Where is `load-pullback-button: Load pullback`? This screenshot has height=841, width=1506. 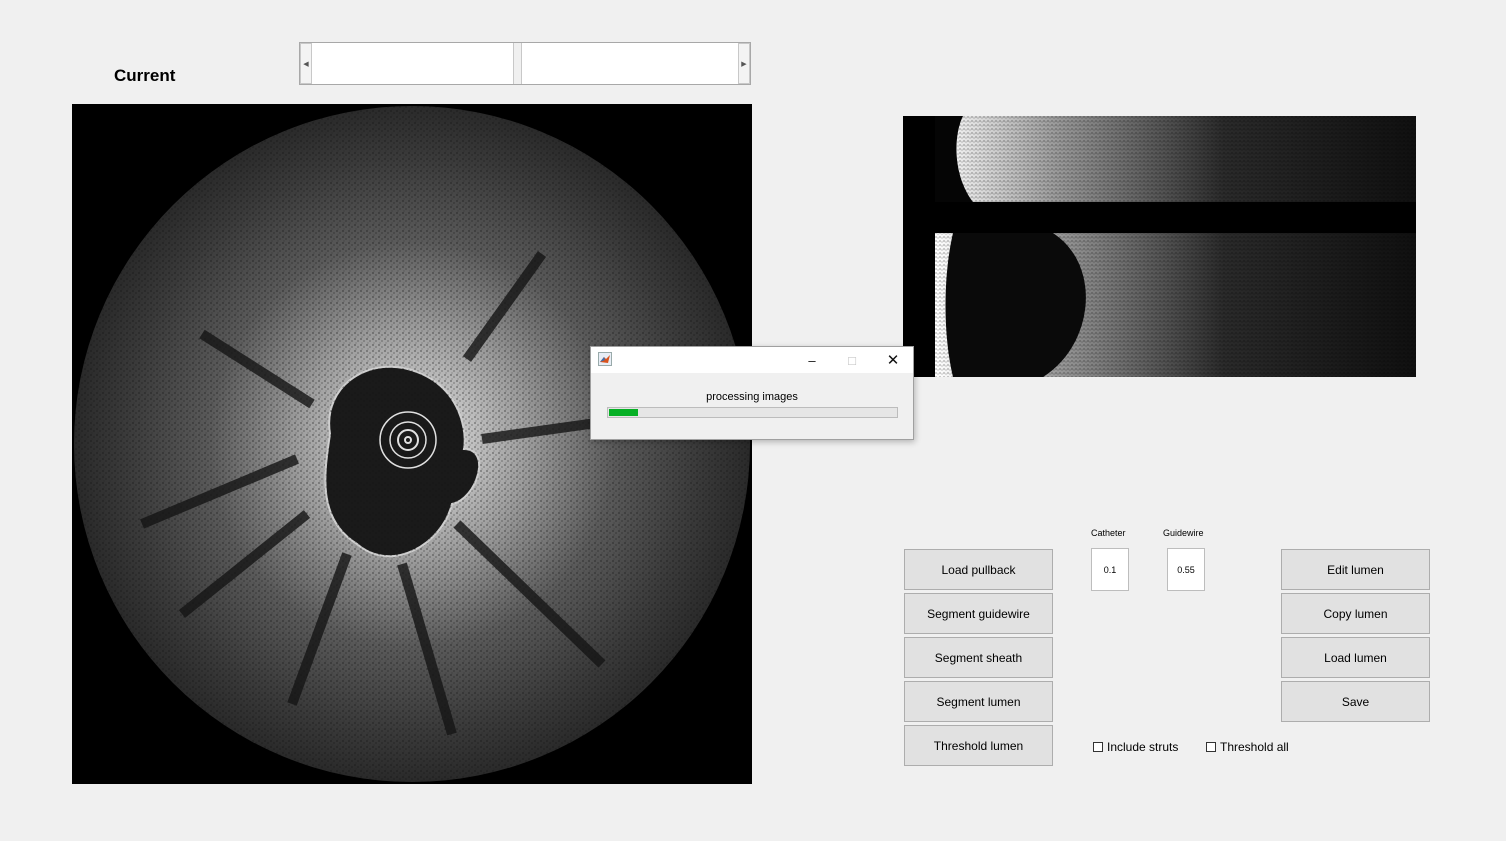
load-pullback-button: Load pullback is located at coordinates (978, 569).